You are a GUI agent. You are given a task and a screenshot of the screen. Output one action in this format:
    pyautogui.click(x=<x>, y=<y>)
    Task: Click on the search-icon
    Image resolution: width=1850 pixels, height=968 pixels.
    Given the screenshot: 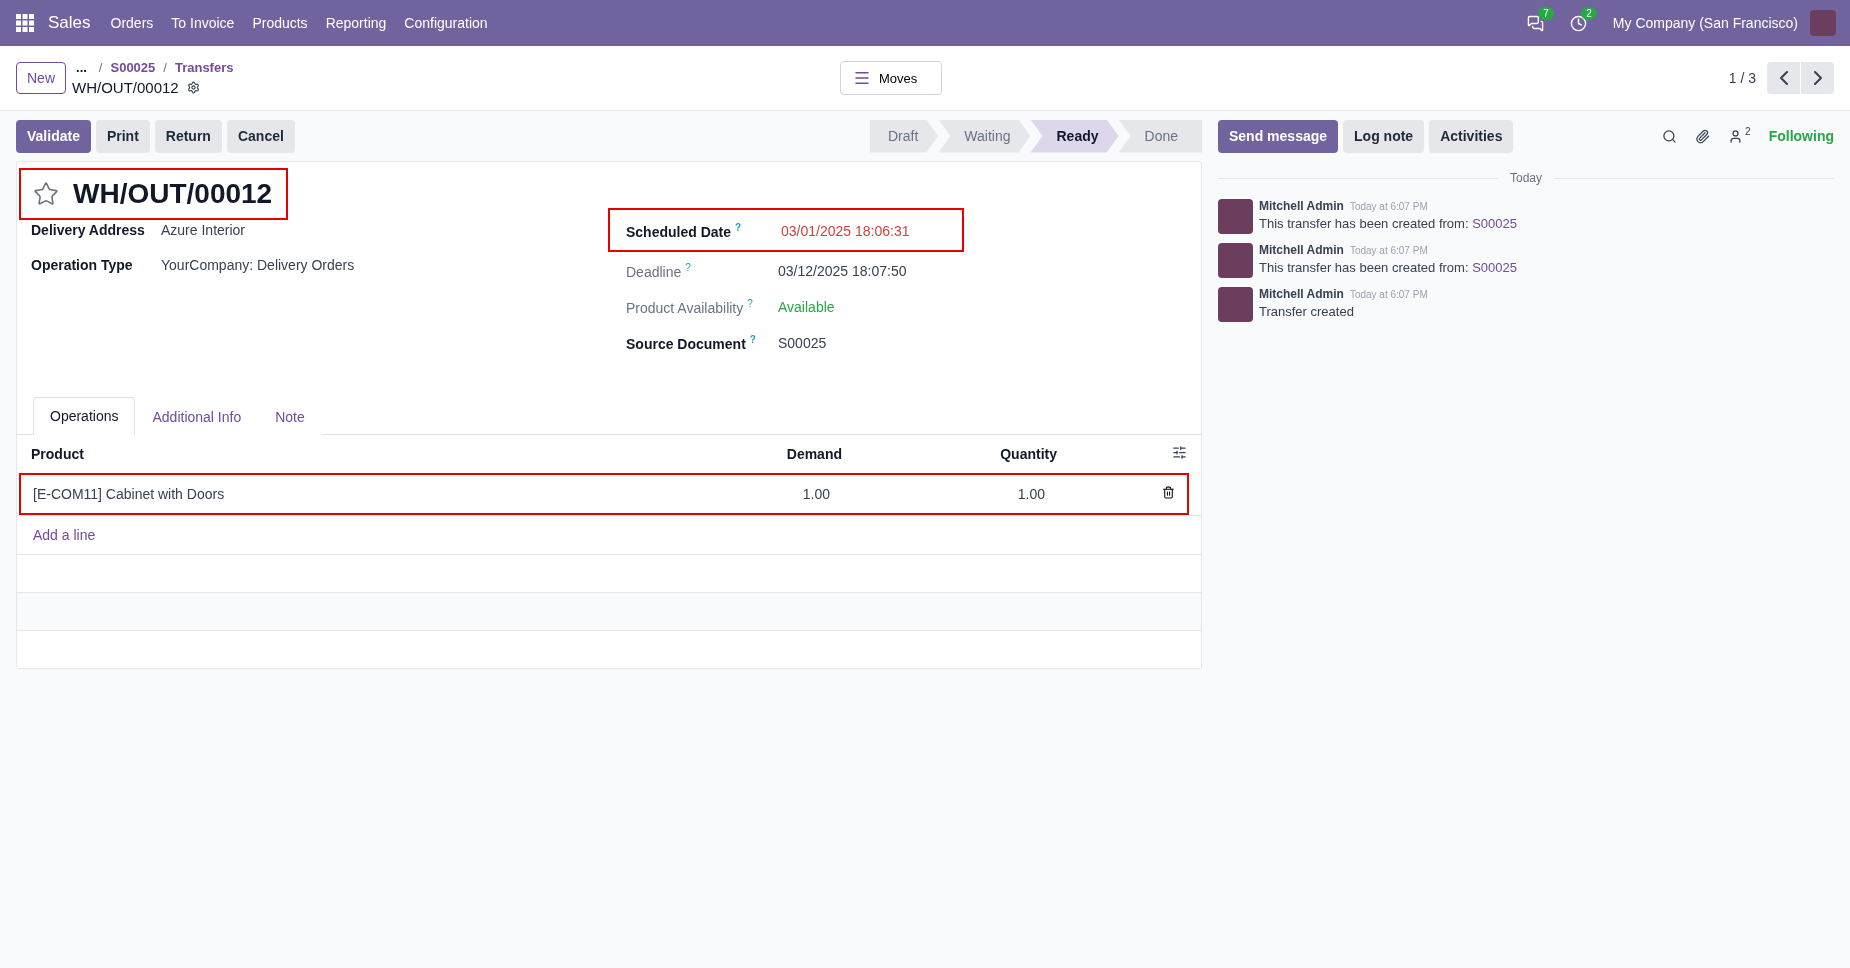 What is the action you would take?
    pyautogui.click(x=1670, y=136)
    